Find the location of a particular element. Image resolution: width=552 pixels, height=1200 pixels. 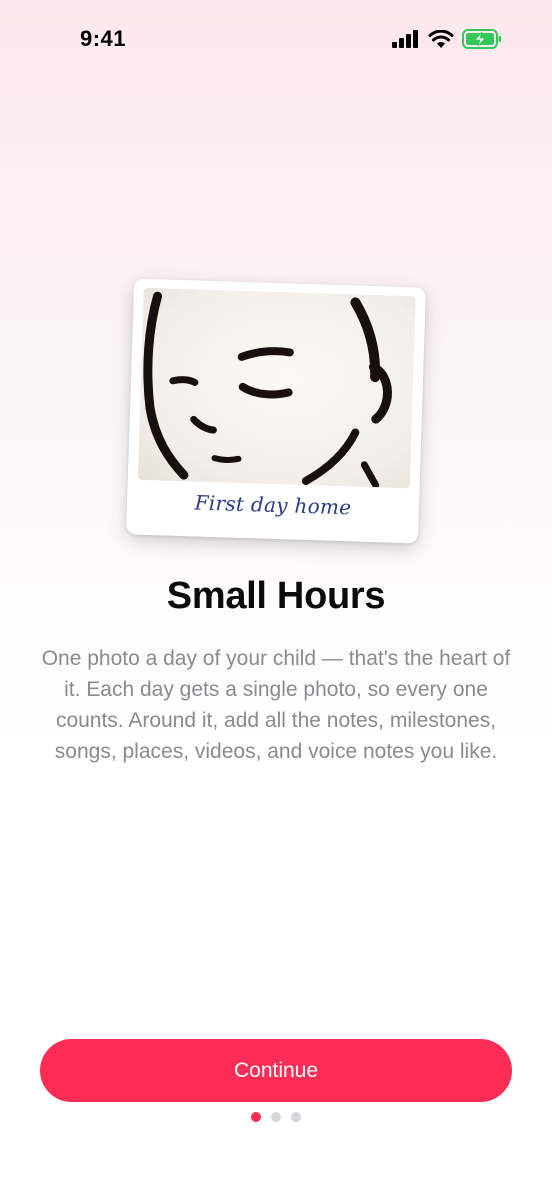

page-title: Small Hours is located at coordinates (276, 596).